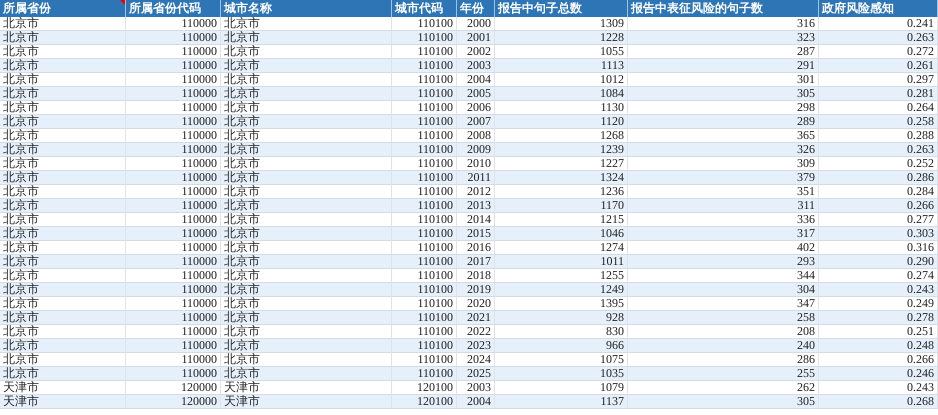 This screenshot has width=938, height=415. I want to click on table-cell: 1011, so click(561, 262).